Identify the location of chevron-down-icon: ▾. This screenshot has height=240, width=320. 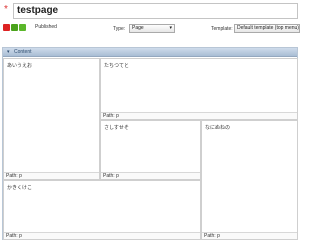
(170, 28).